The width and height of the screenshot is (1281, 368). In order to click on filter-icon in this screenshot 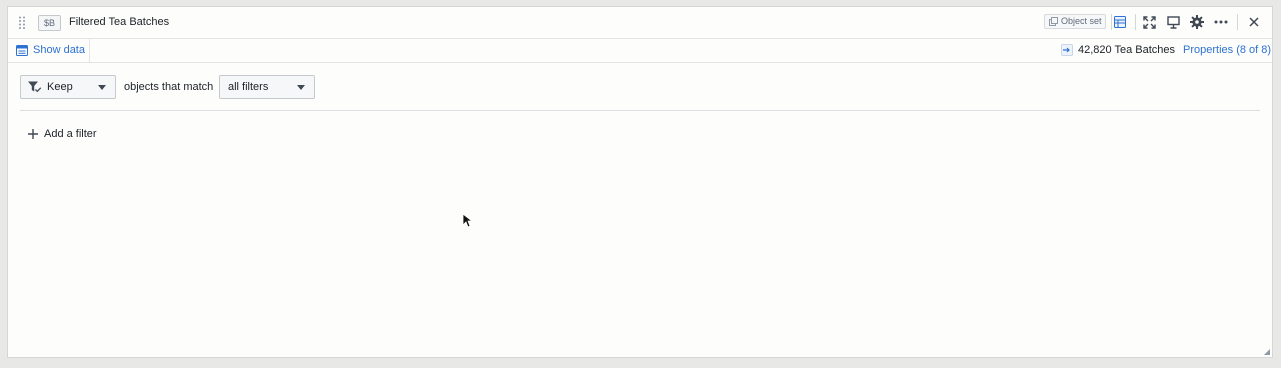, I will do `click(34, 87)`.